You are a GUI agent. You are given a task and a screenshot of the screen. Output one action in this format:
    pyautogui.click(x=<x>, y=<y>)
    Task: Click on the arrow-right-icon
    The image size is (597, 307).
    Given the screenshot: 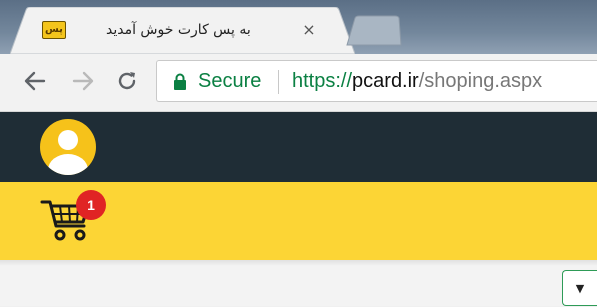 What is the action you would take?
    pyautogui.click(x=83, y=81)
    